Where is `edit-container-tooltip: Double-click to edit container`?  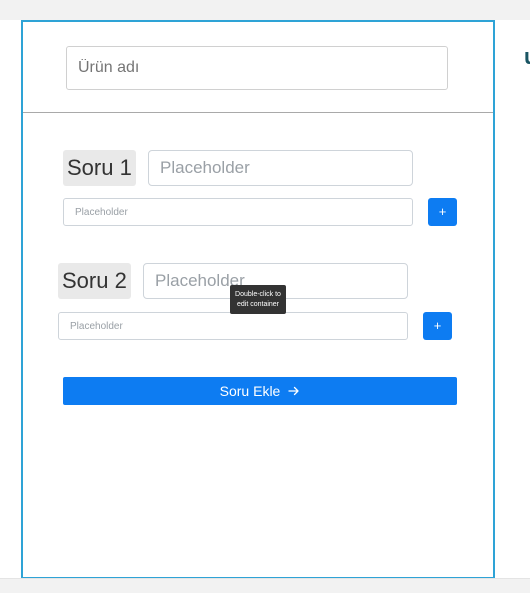 edit-container-tooltip: Double-click to edit container is located at coordinates (258, 299).